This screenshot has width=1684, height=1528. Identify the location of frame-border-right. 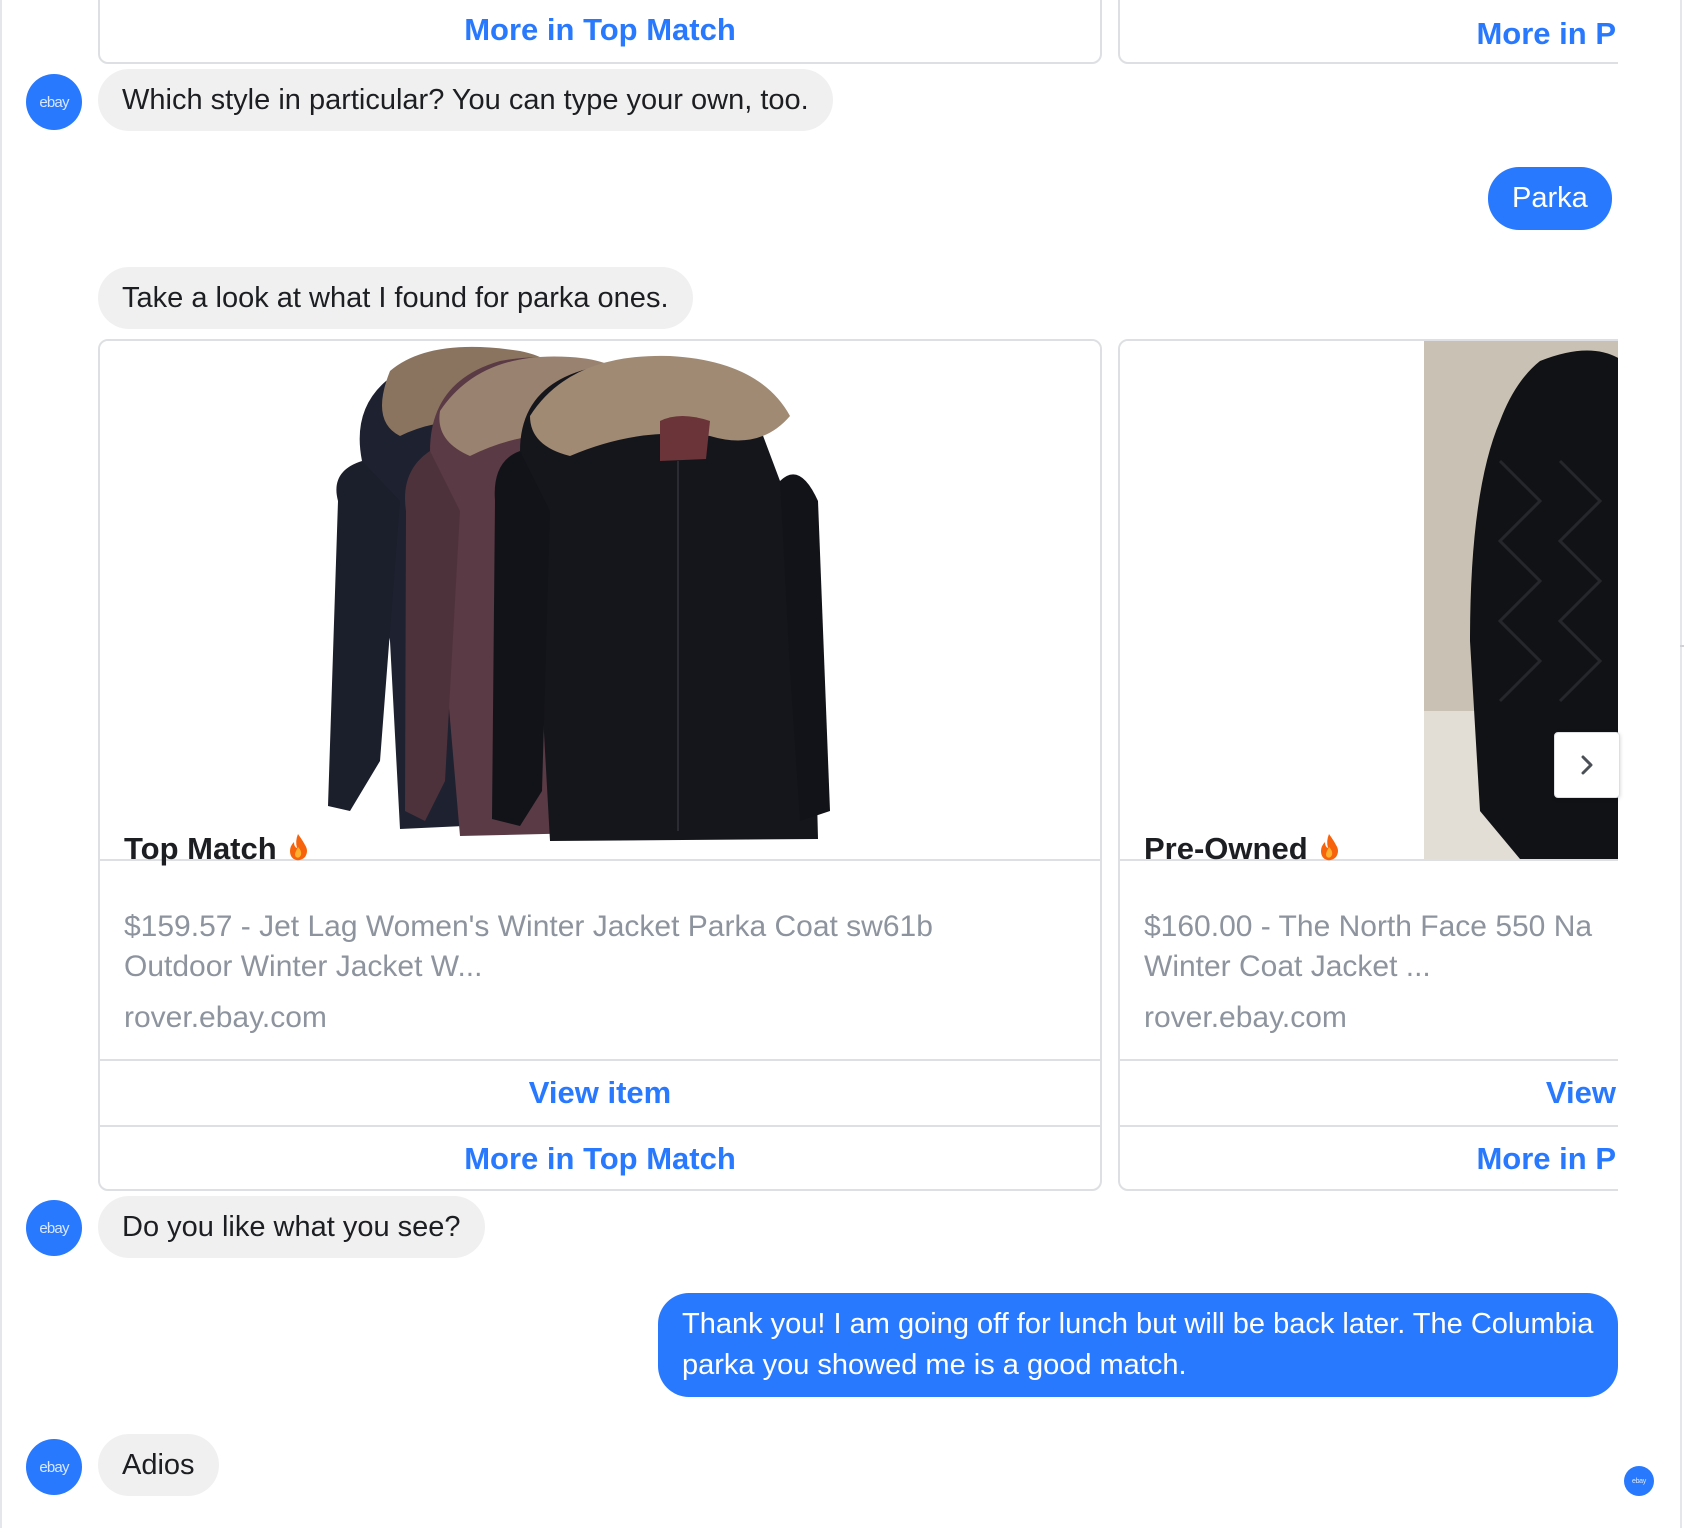
(1681, 764).